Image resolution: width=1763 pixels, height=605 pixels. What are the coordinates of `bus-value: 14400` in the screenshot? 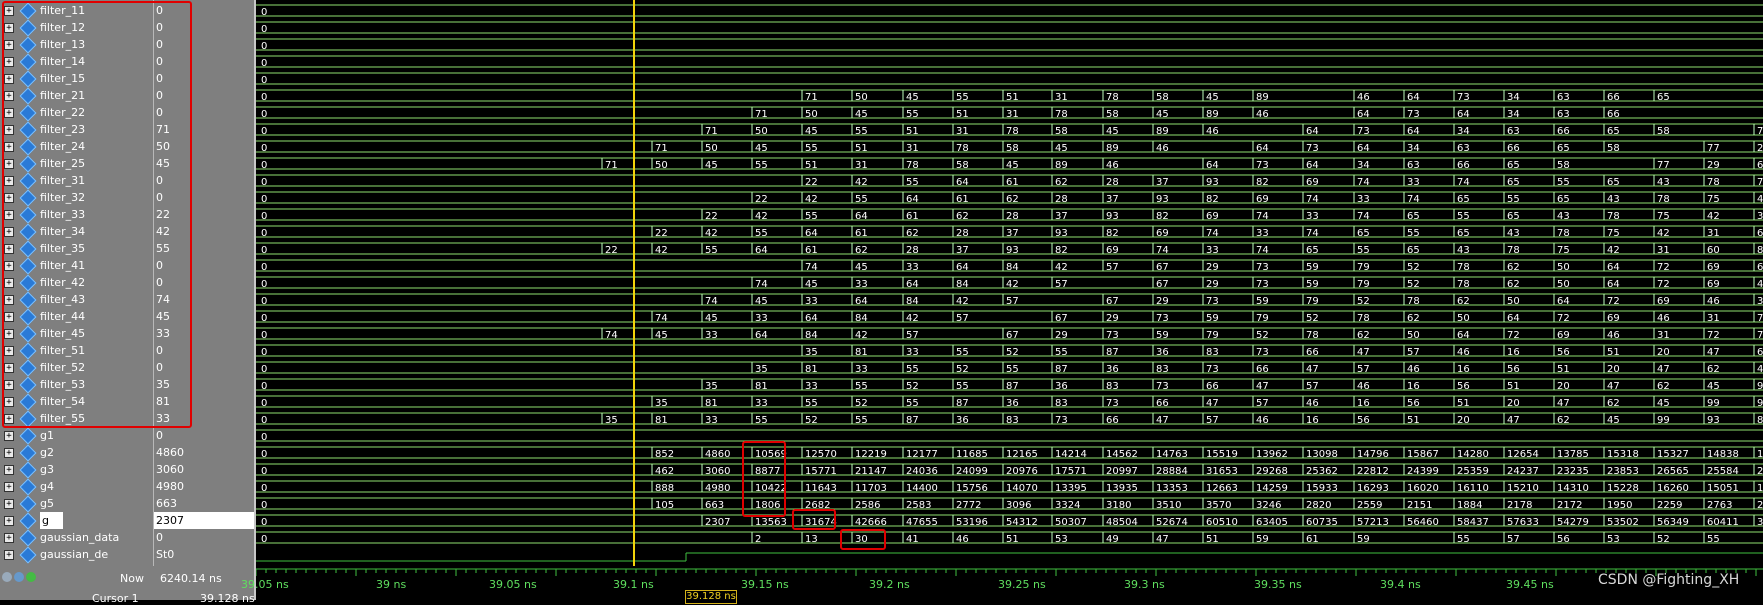 It's located at (922, 488).